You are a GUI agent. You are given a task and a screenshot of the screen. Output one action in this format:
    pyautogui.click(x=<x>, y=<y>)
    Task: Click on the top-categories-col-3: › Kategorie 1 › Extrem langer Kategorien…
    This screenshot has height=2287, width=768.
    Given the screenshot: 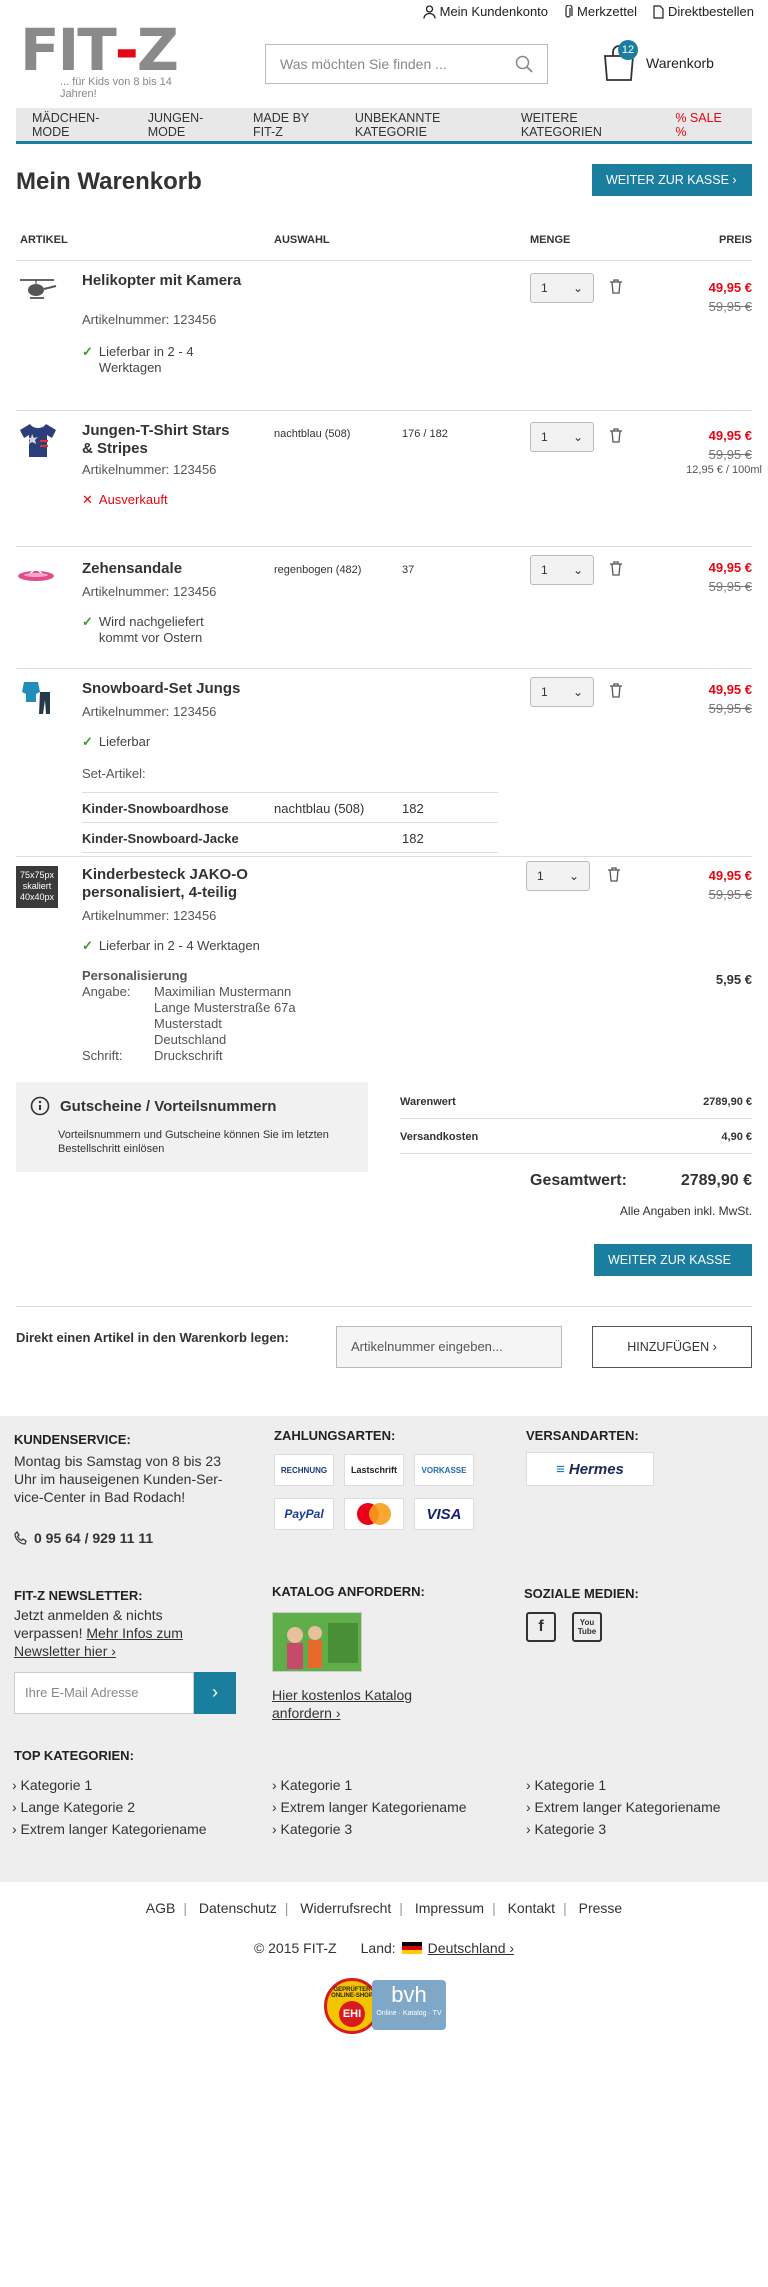 What is the action you would take?
    pyautogui.click(x=623, y=1807)
    